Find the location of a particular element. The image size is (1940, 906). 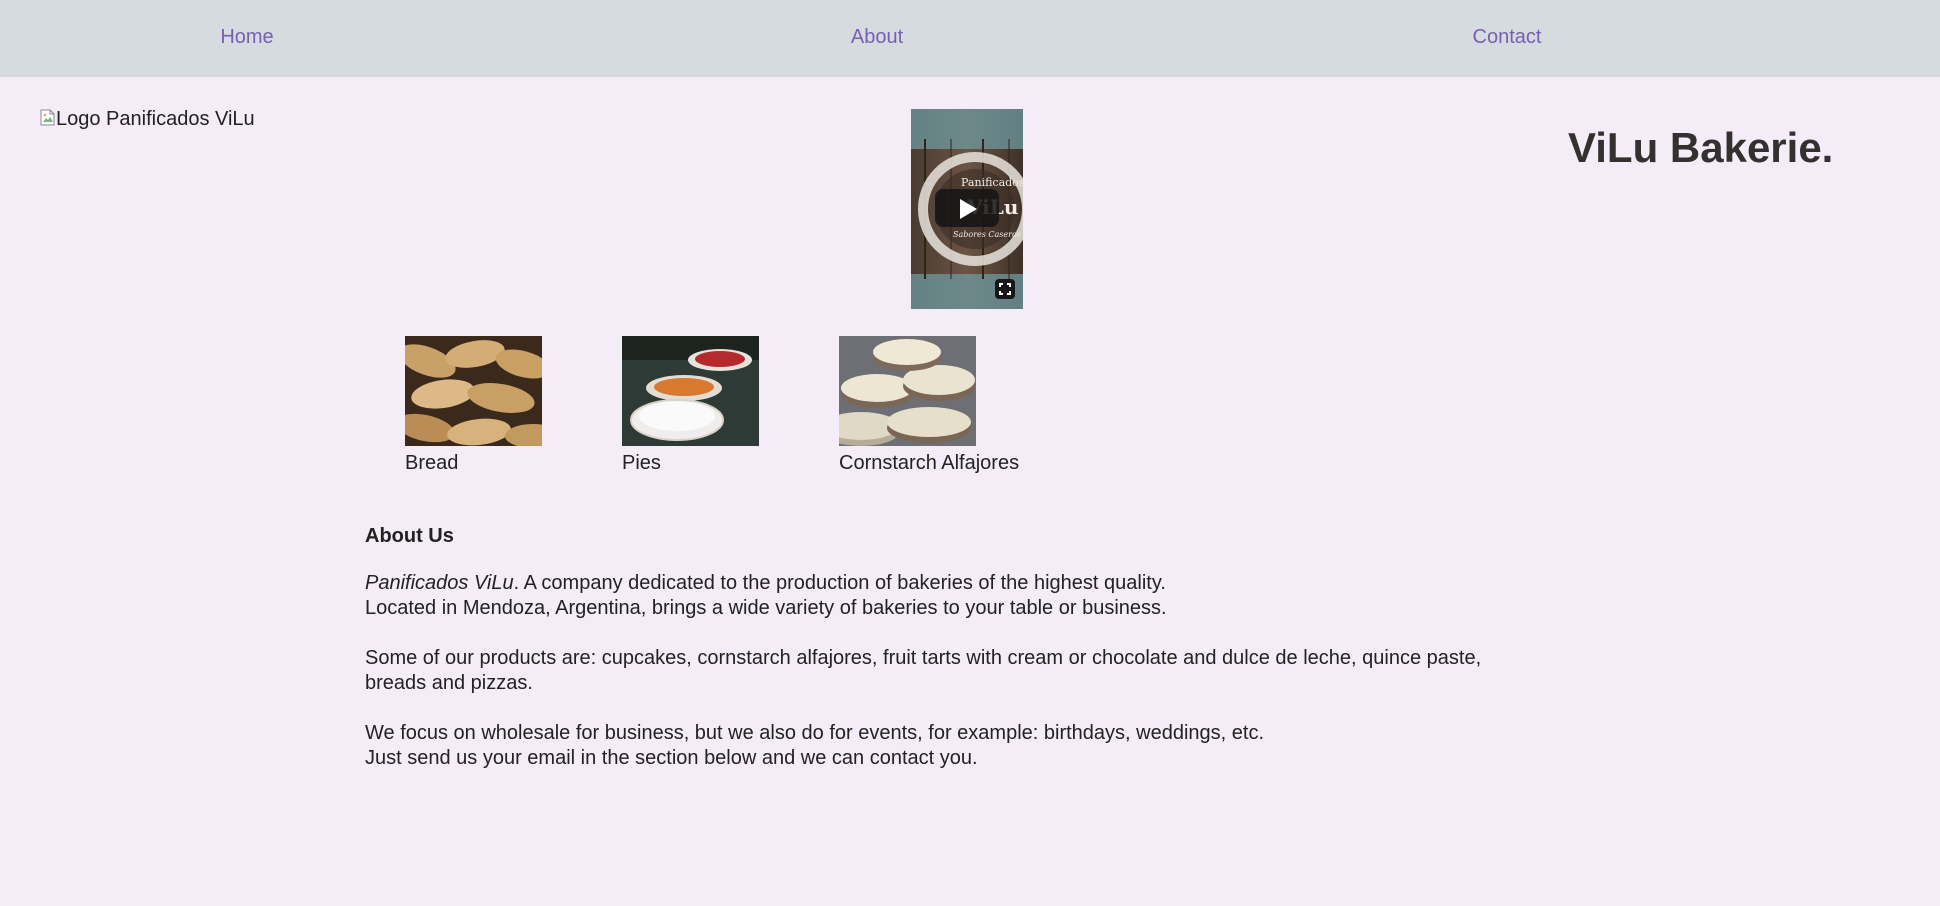

logo-alt-text: Logo Panificados ViLu is located at coordinates (155, 119).